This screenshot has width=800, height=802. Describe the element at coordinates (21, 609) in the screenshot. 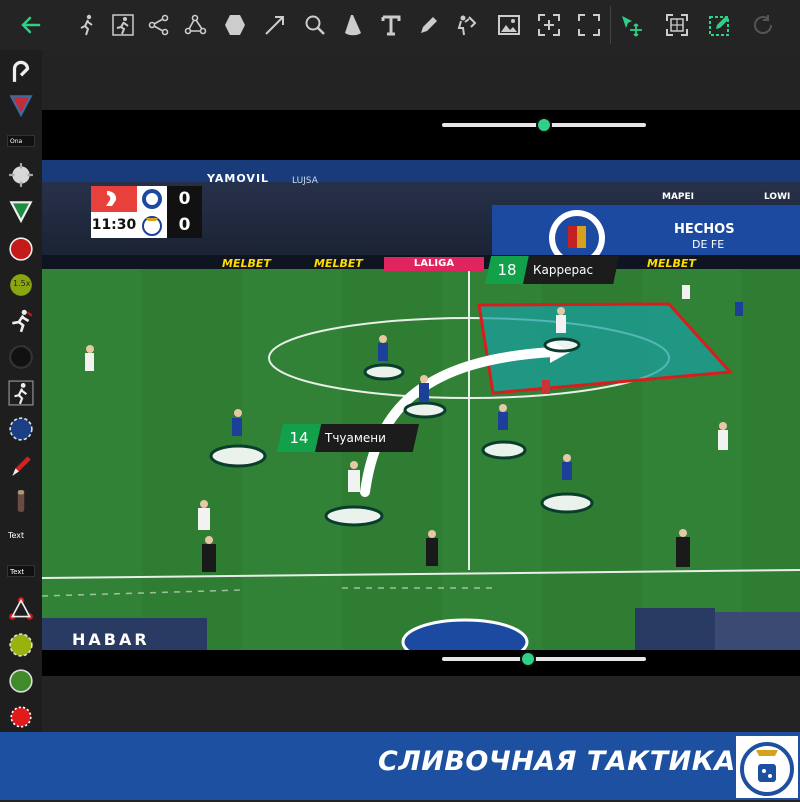

I see `network-red-icon` at that location.